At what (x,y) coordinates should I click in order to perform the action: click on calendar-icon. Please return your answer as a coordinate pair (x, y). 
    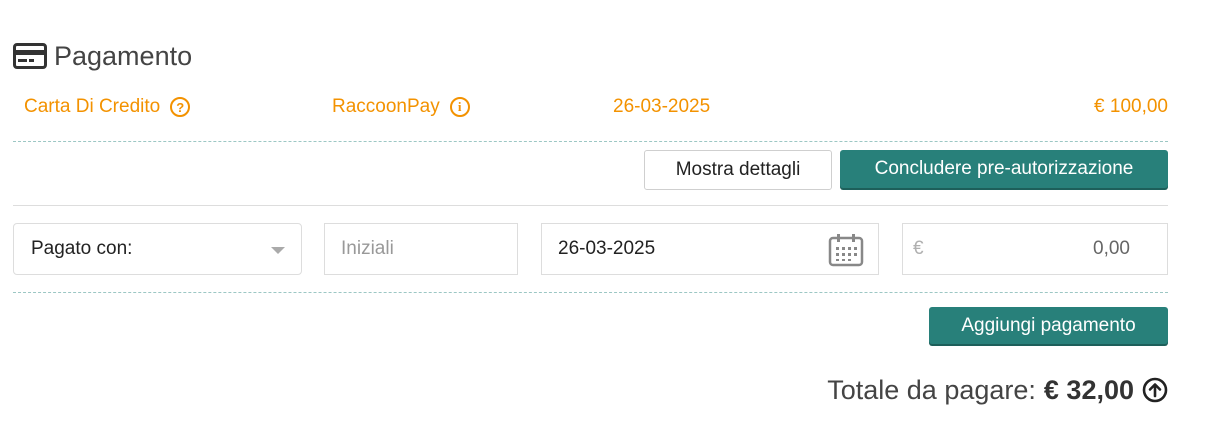
    Looking at the image, I should click on (846, 253).